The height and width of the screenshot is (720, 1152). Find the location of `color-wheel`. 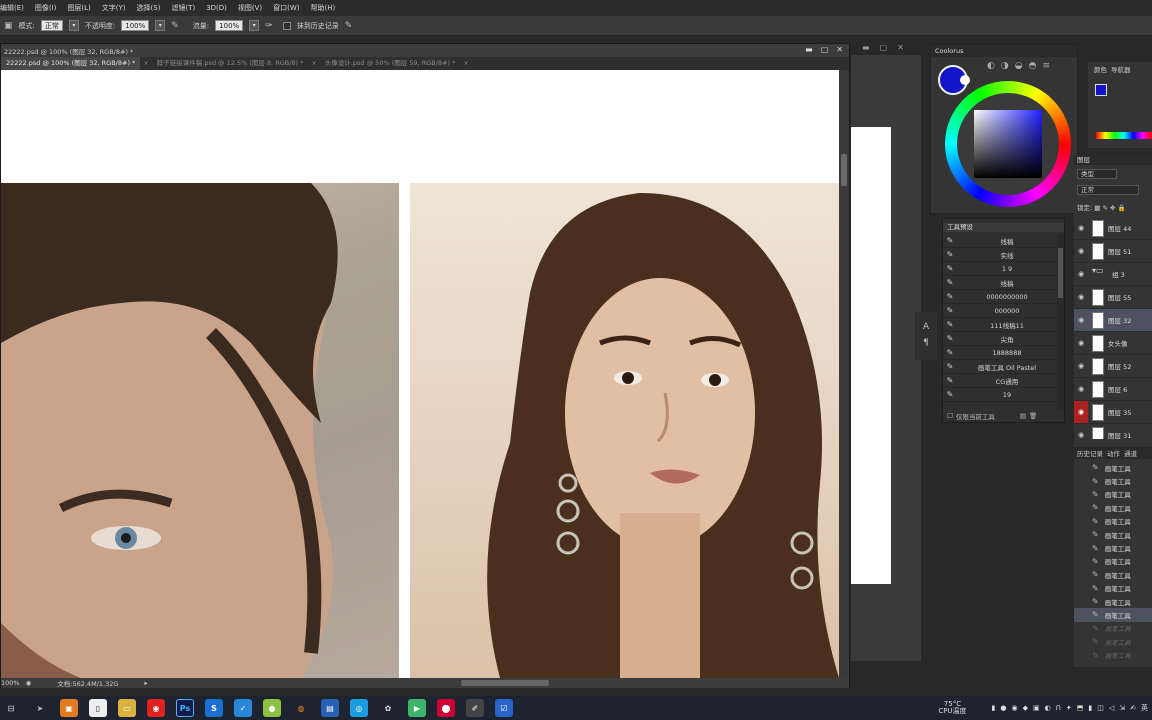

color-wheel is located at coordinates (1008, 144).